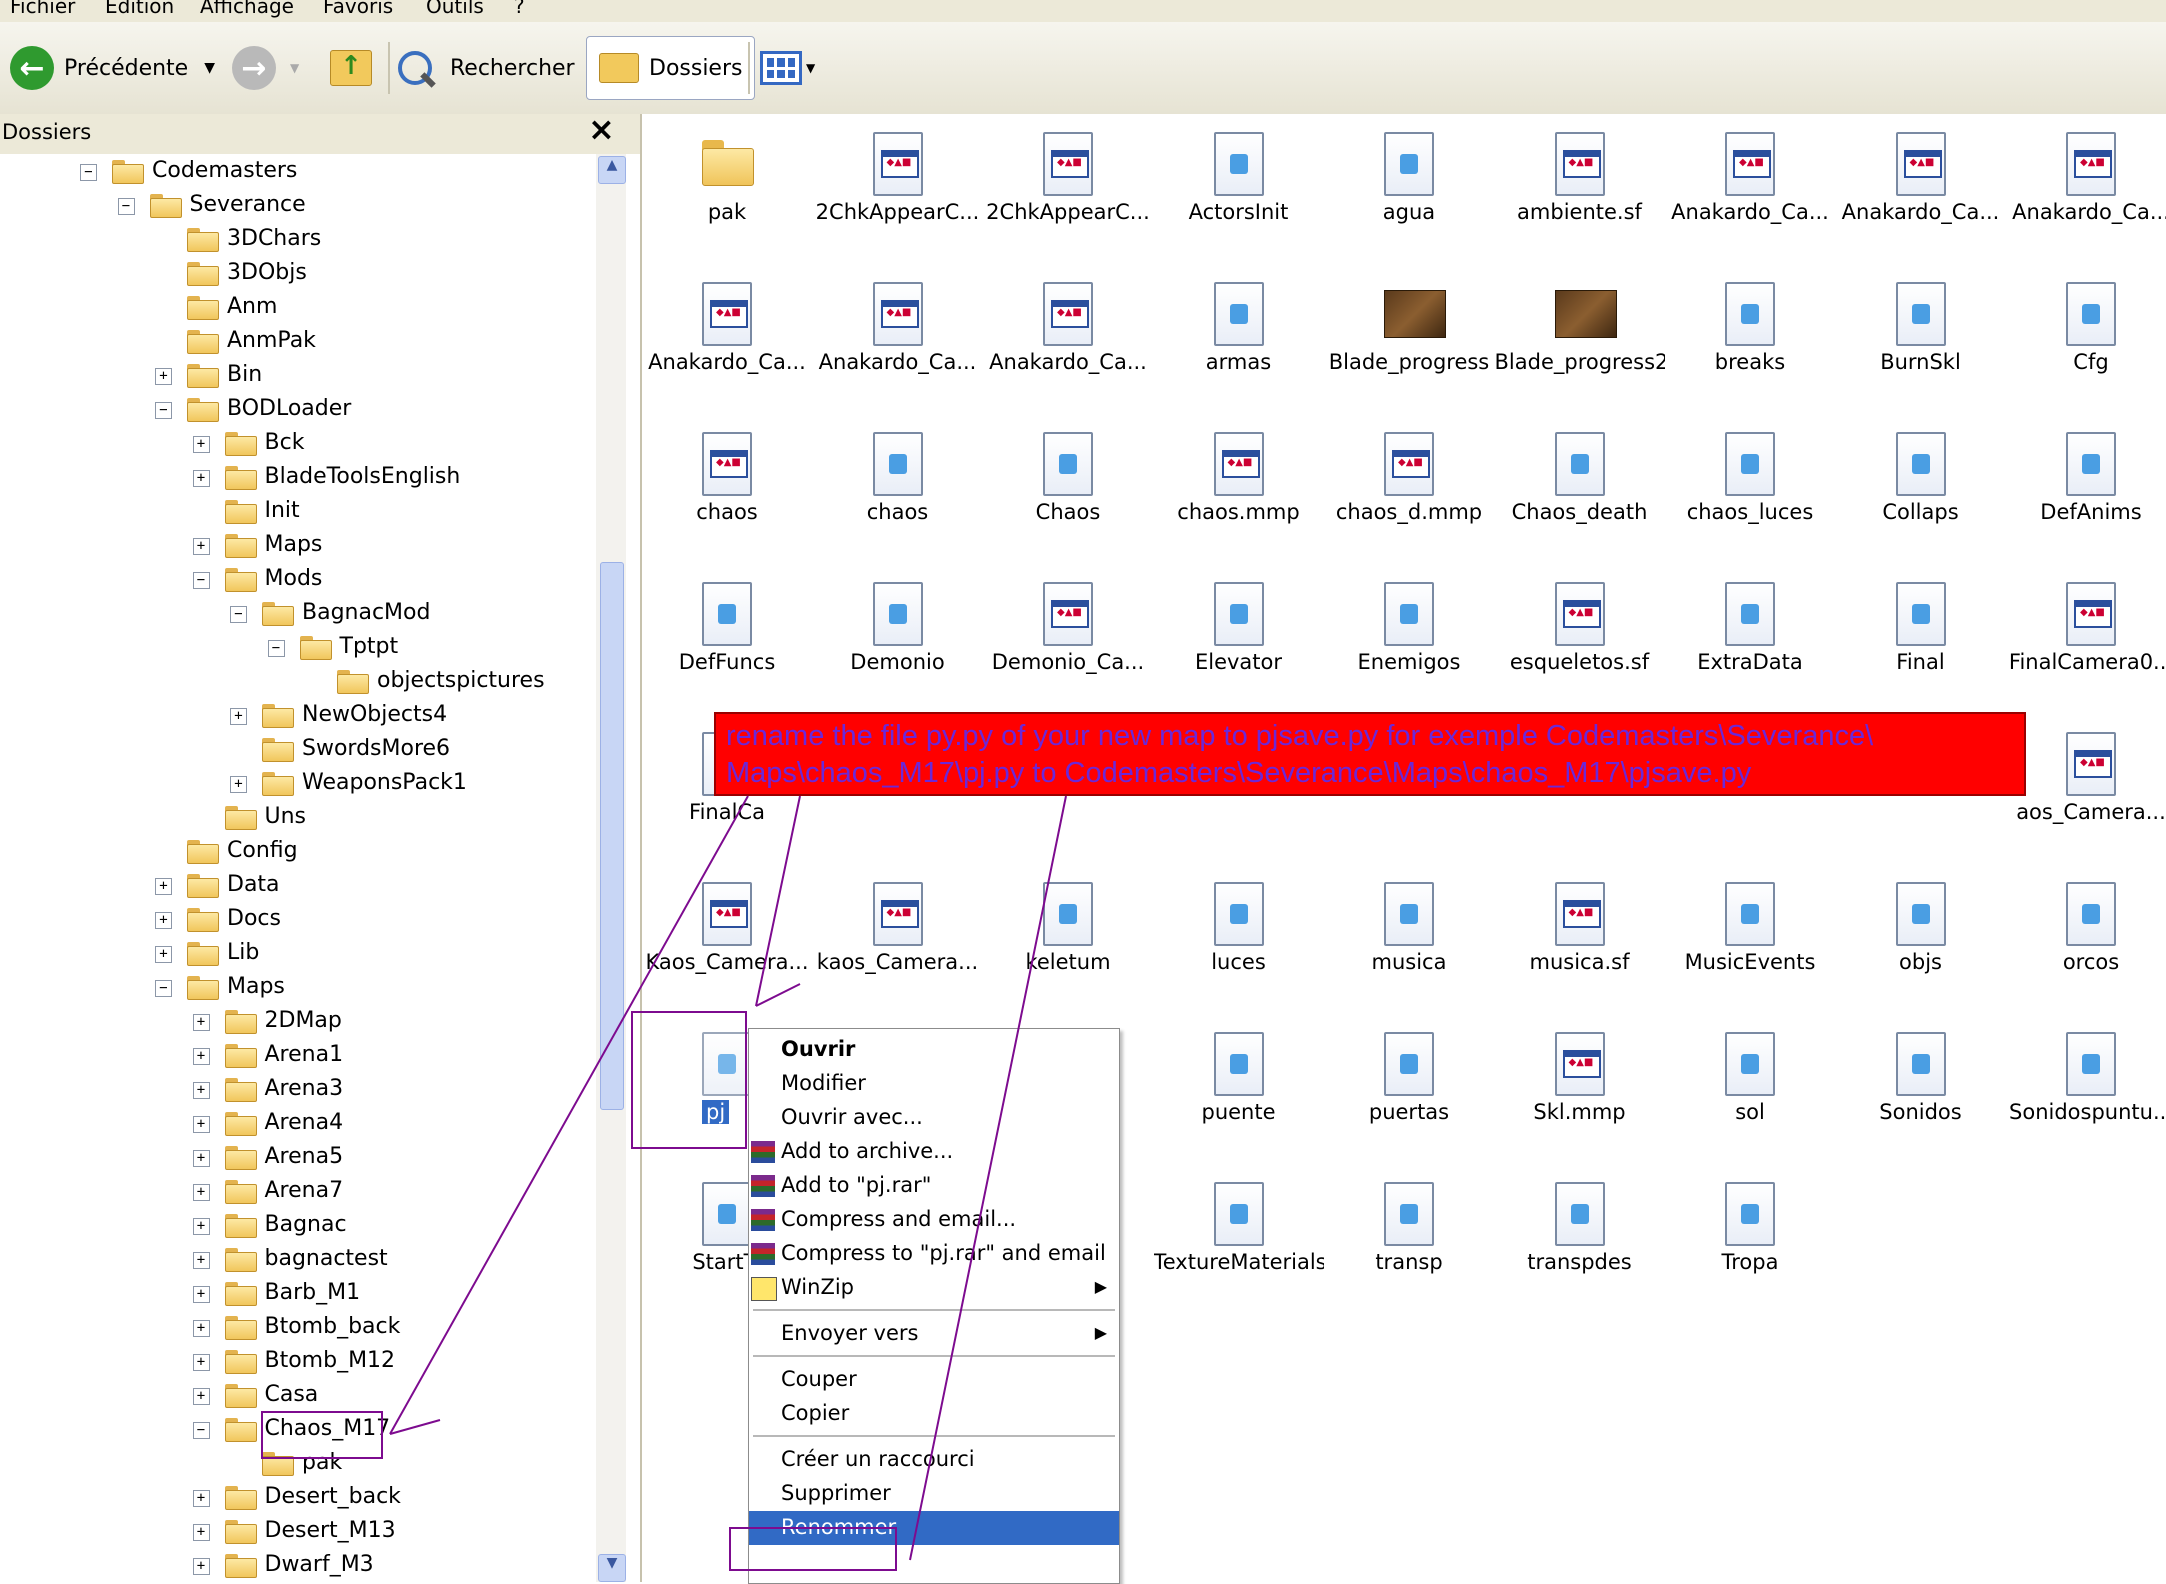  I want to click on annotation-box-pj, so click(689, 1080).